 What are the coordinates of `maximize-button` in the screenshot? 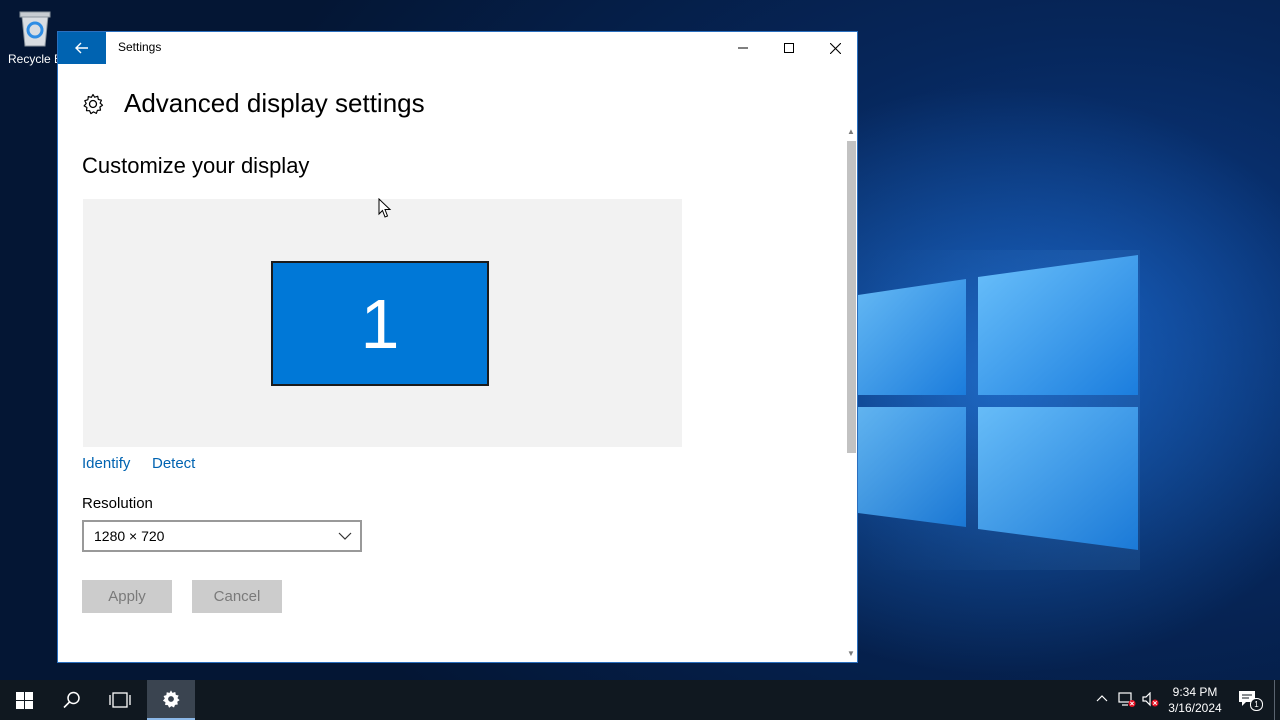 It's located at (789, 48).